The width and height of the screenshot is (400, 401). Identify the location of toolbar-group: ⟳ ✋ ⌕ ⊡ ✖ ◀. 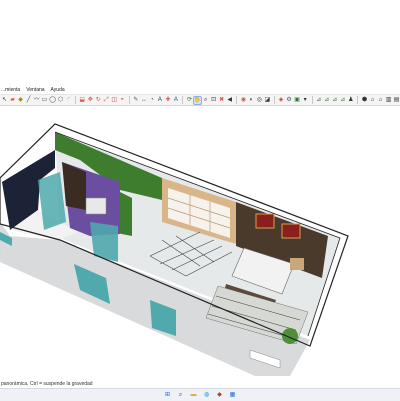
(209, 100).